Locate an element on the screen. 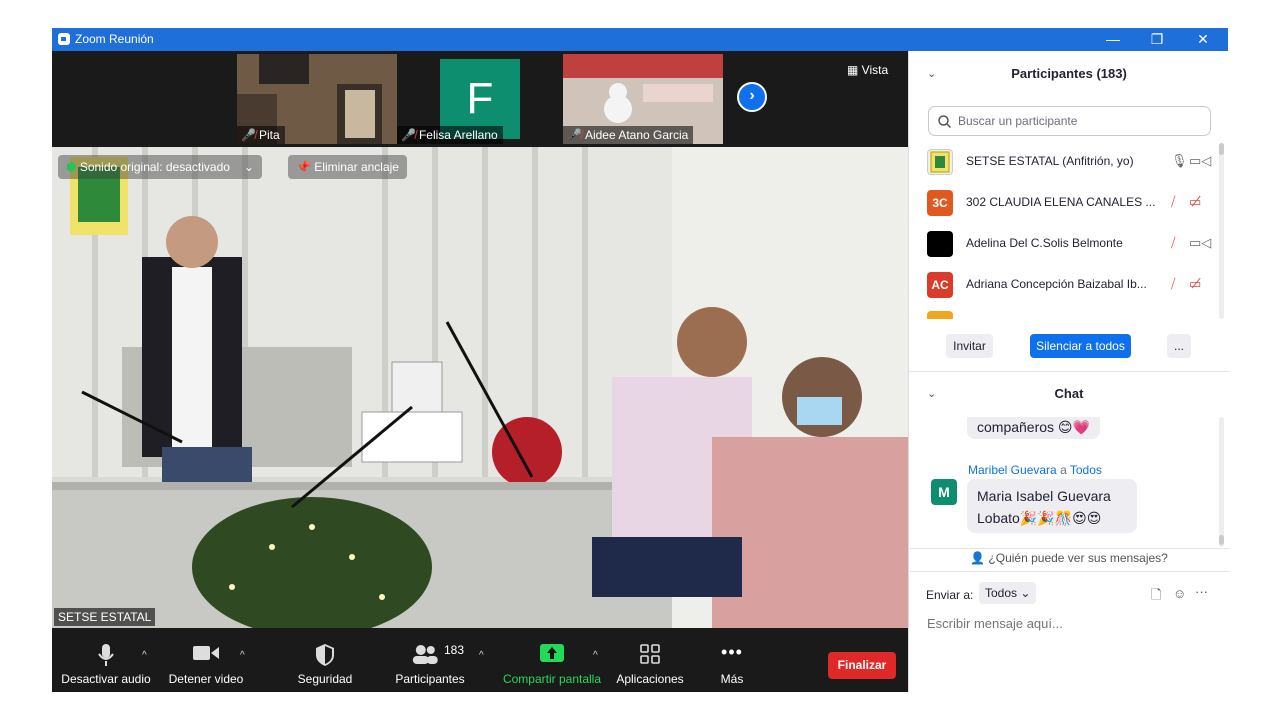 The height and width of the screenshot is (720, 1280). end-meeting-button: Finalizar is located at coordinates (862, 665).